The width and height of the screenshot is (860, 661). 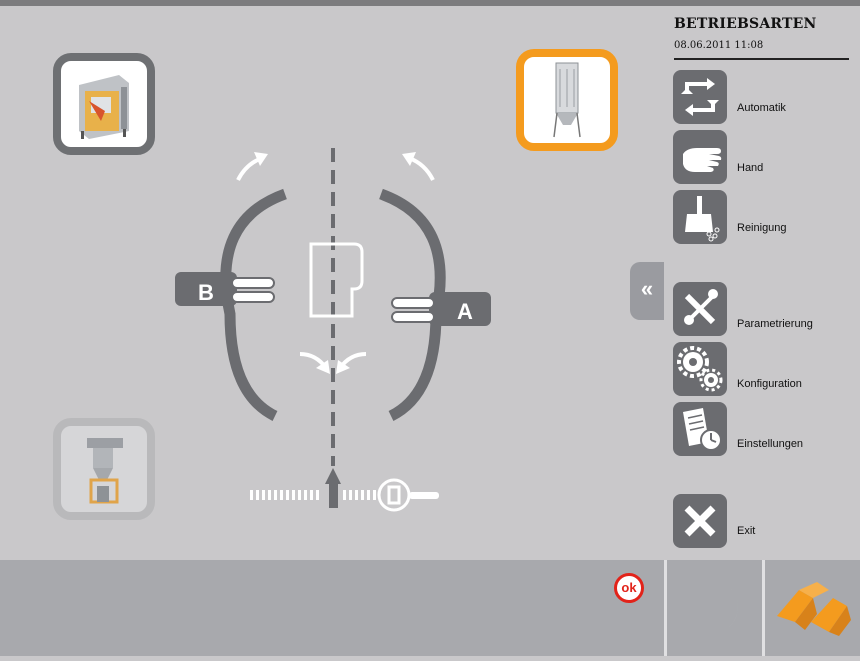 I want to click on booth-tile, so click(x=104, y=104).